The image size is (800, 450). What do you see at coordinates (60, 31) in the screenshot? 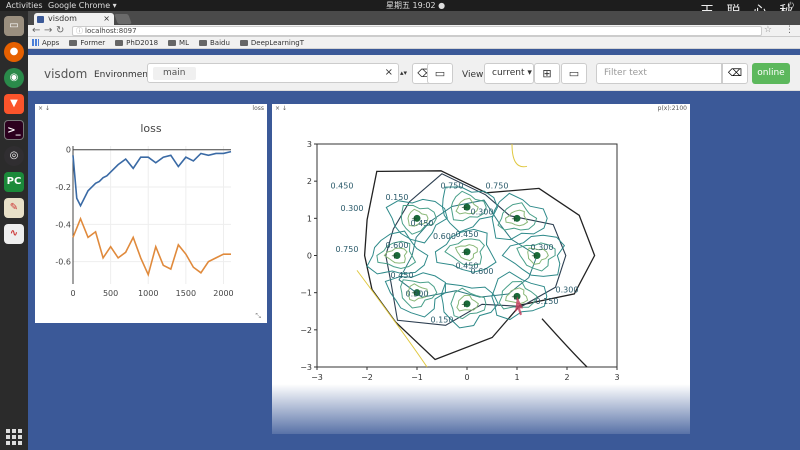
I see `reload-icon: ↻` at bounding box center [60, 31].